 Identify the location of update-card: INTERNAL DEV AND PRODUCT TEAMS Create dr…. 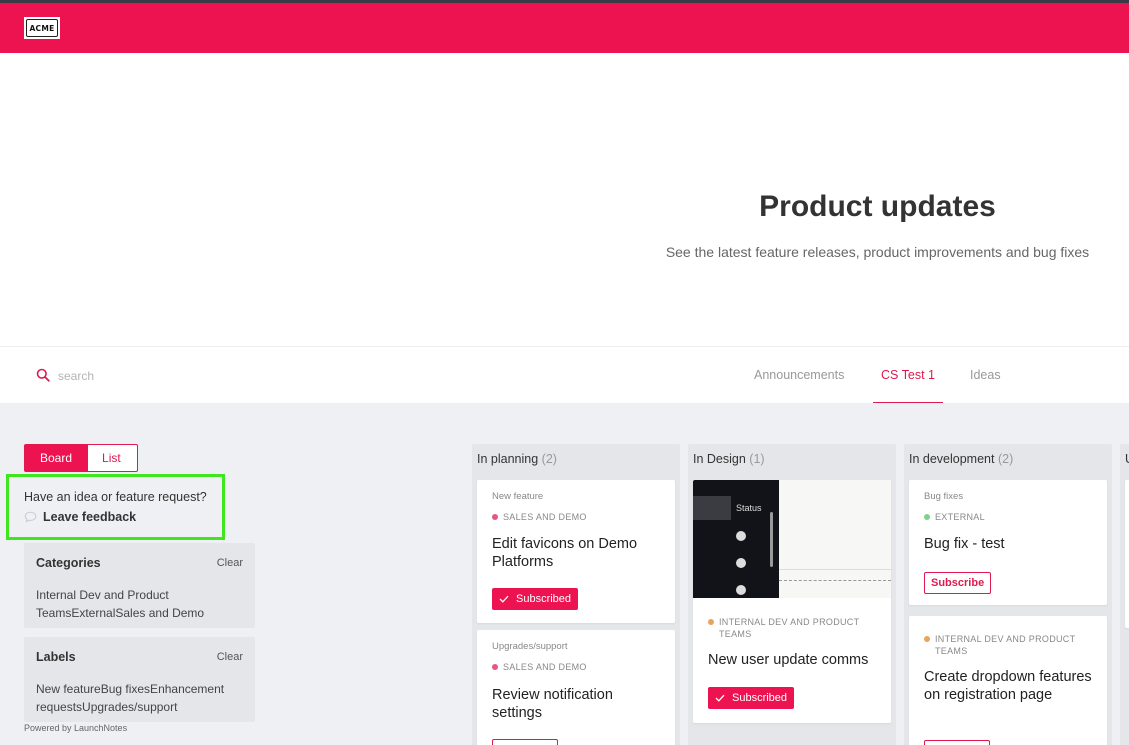
(1008, 680).